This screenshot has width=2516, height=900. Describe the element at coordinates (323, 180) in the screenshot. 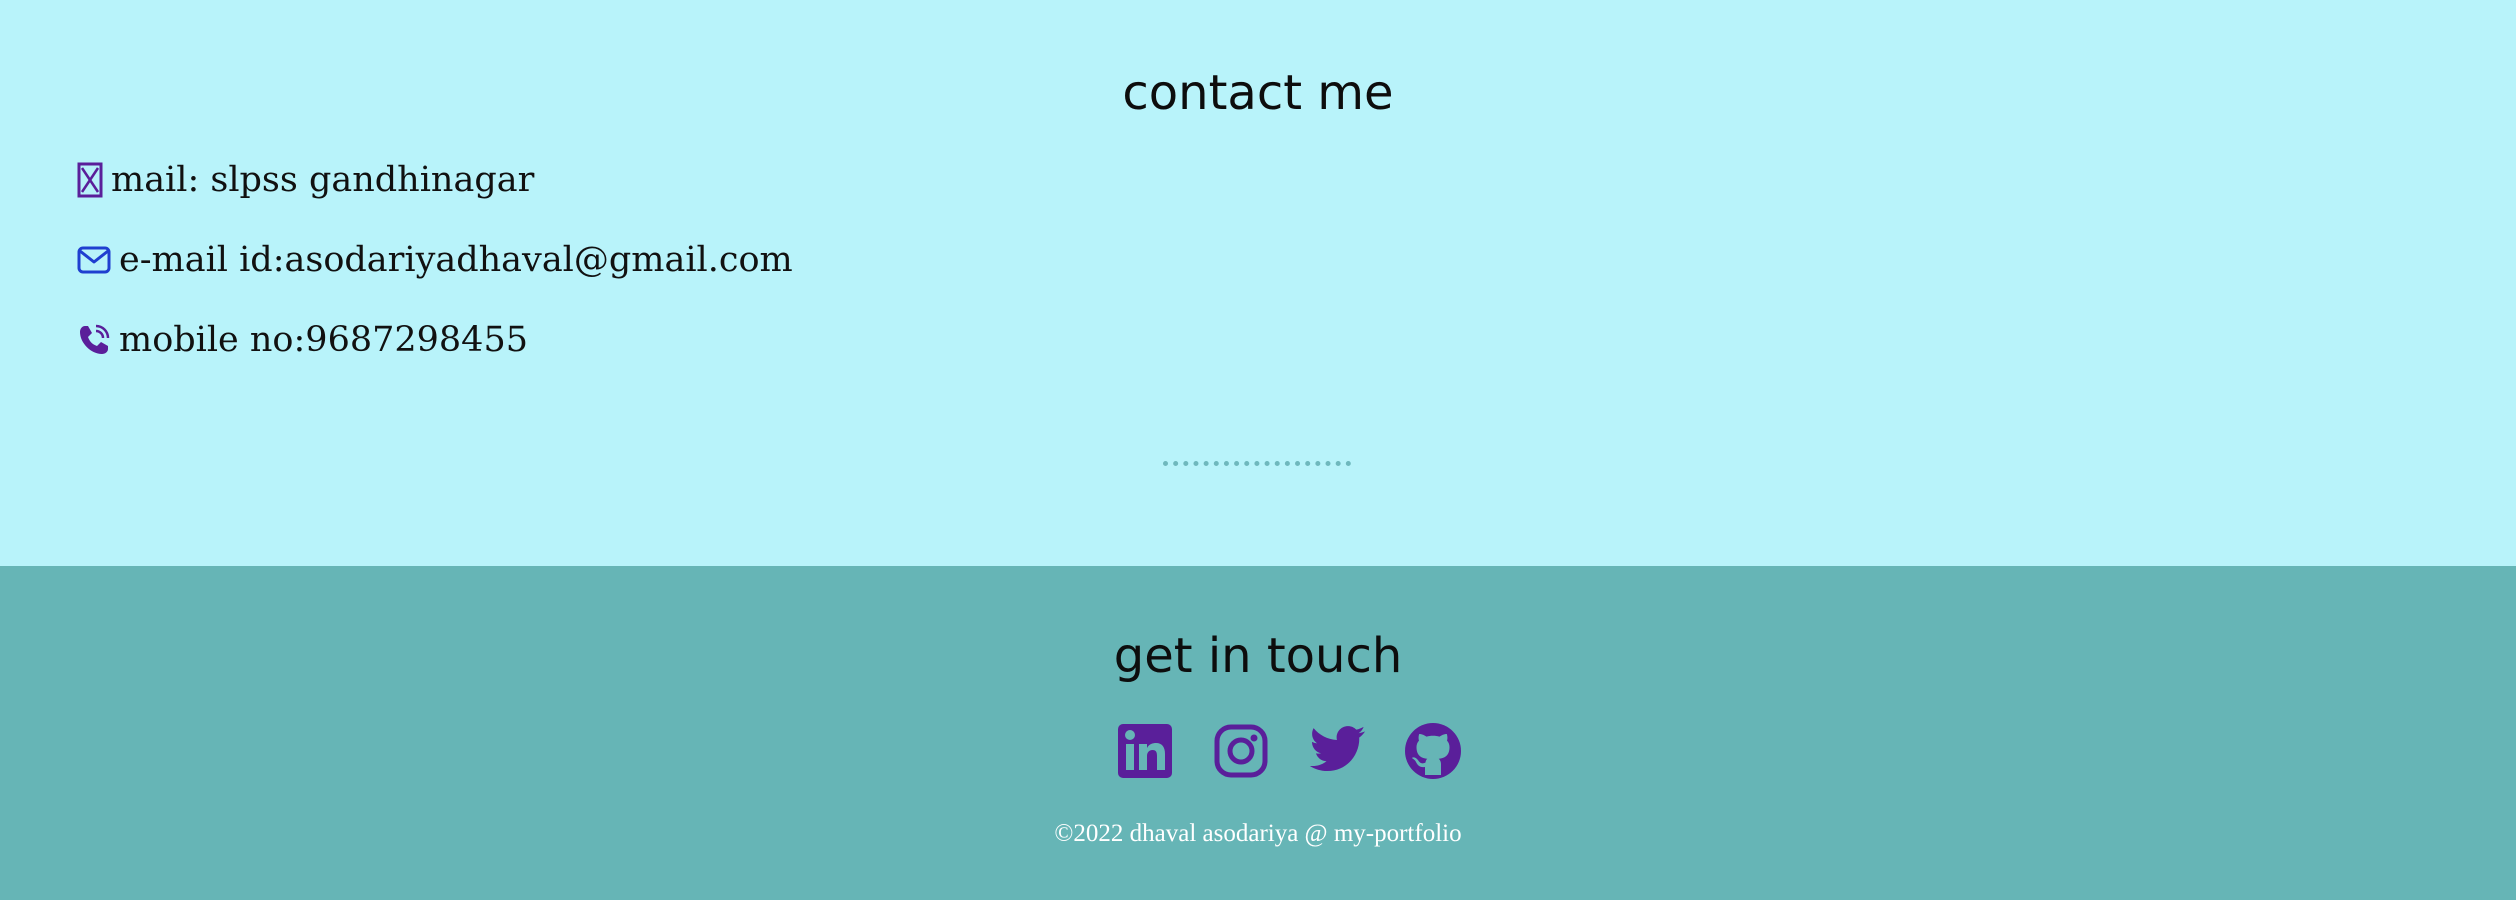

I see `contact-address-text: mail: slpss gandhinagar` at that location.